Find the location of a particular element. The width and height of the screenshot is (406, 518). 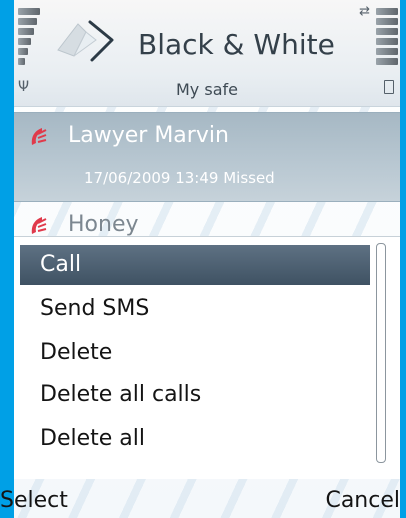

menu-item-delete: Delete is located at coordinates (195, 353).